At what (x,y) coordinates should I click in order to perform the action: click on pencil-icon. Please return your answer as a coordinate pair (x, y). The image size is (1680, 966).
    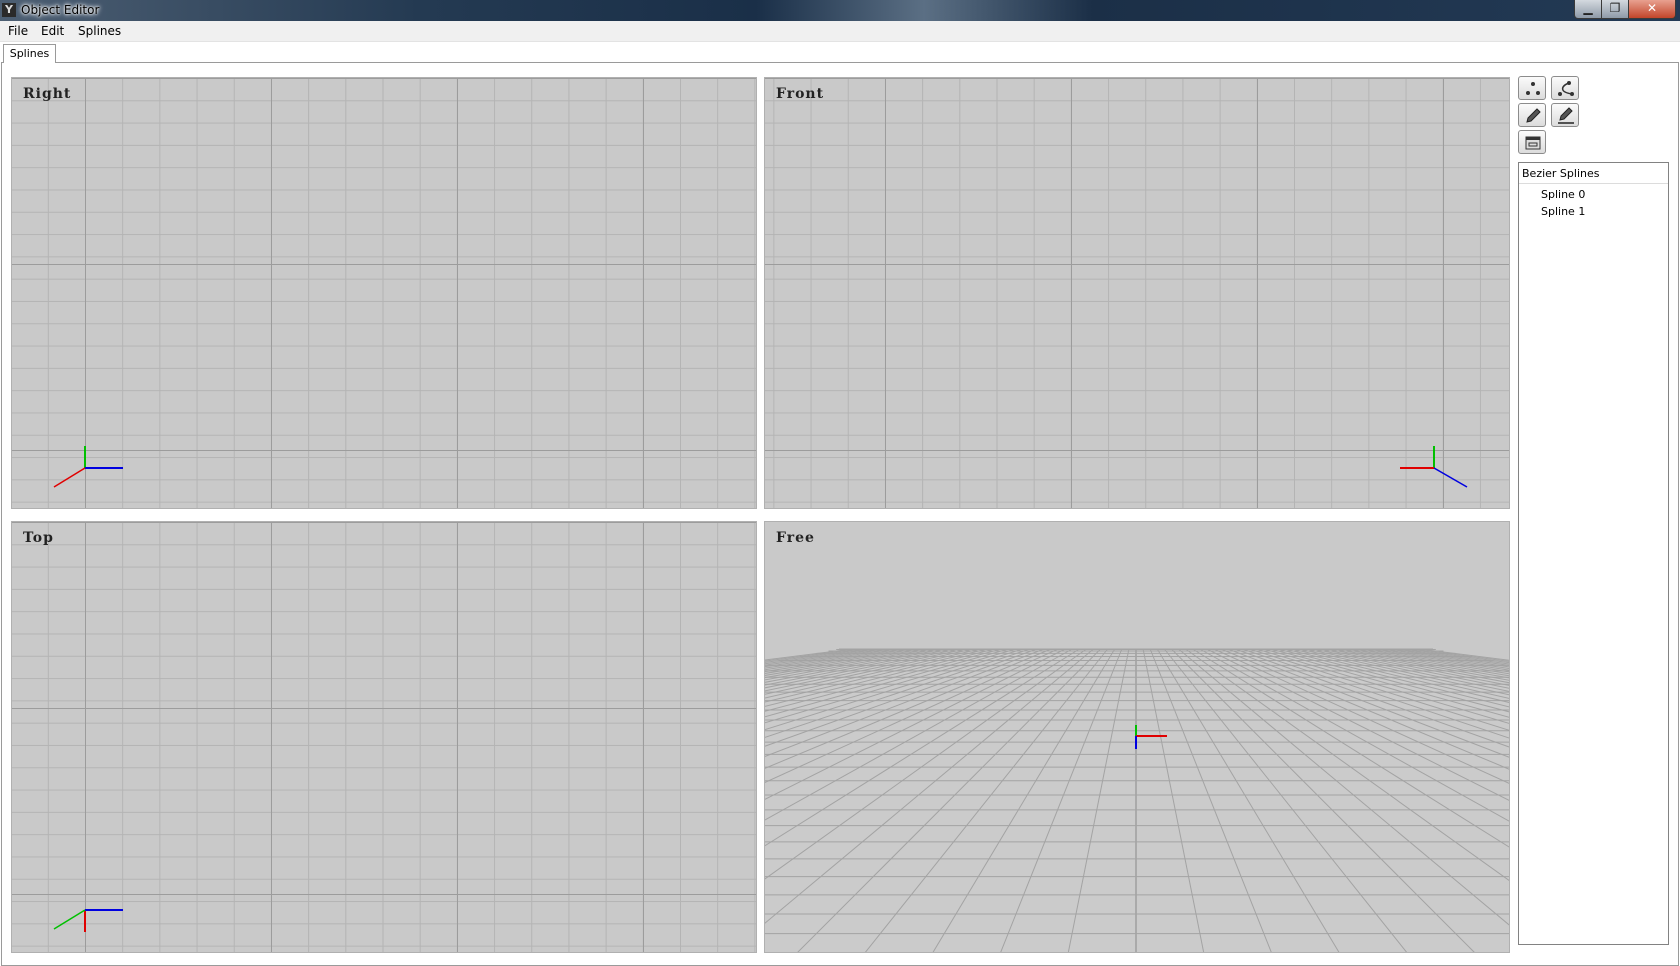
    Looking at the image, I should click on (1533, 115).